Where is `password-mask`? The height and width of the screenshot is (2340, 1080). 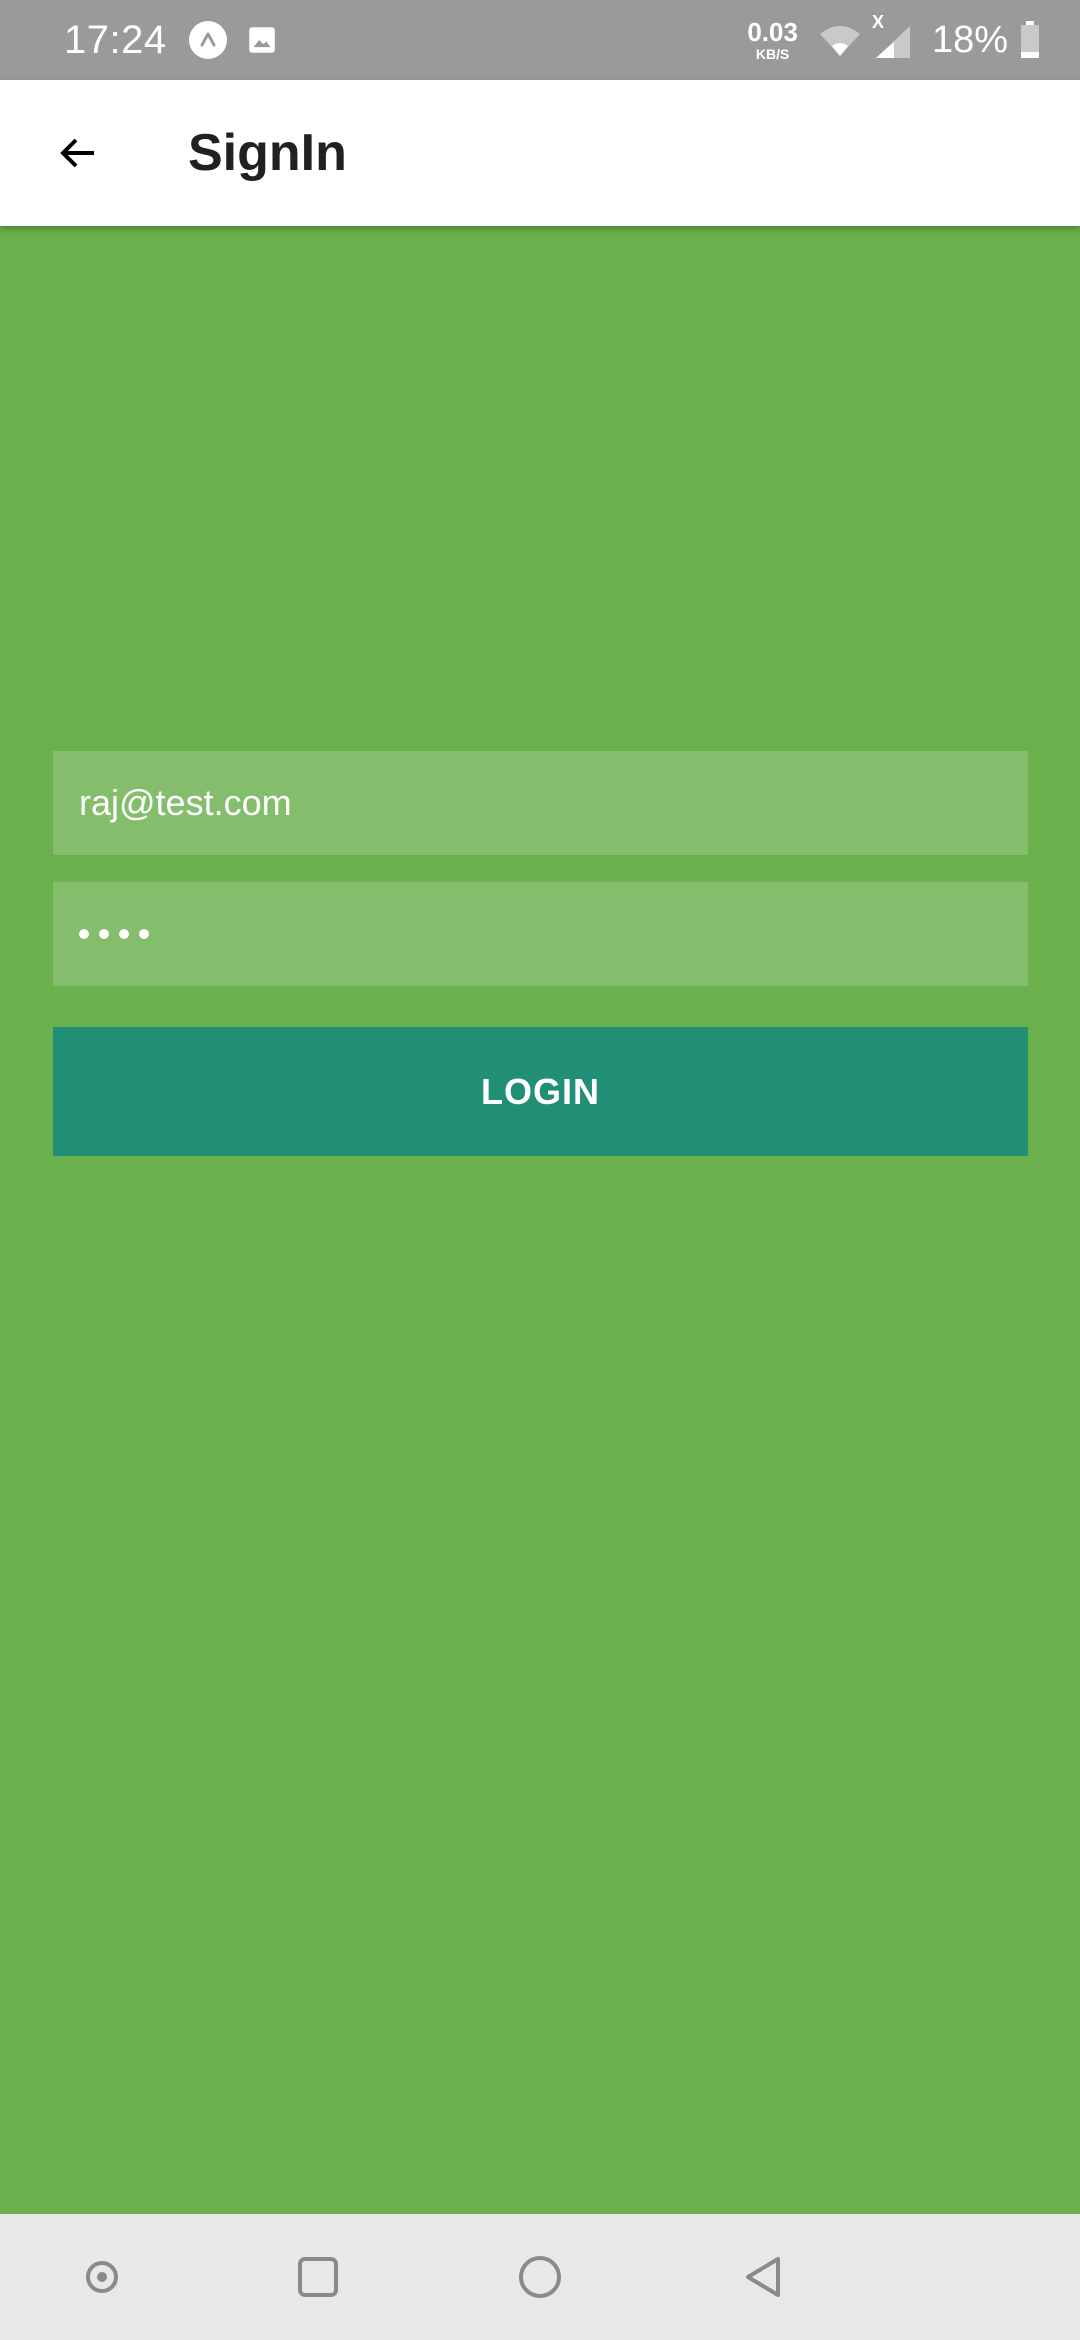 password-mask is located at coordinates (114, 934).